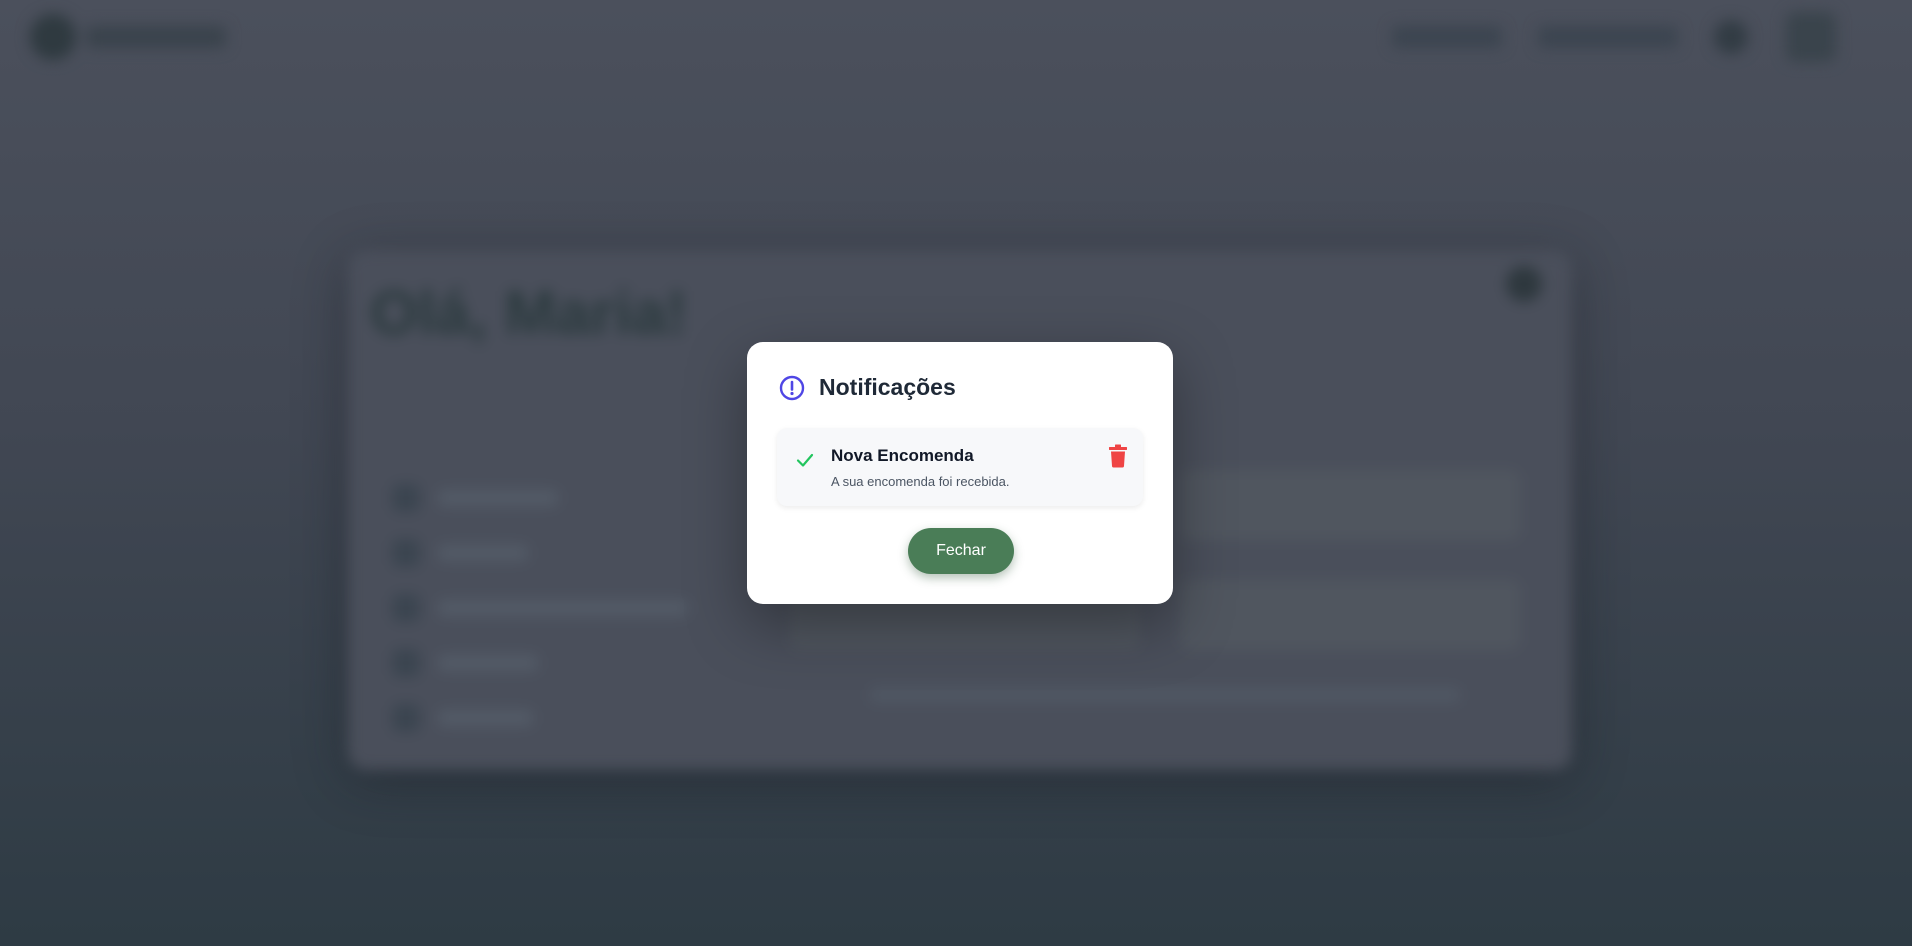 The image size is (1912, 946). Describe the element at coordinates (887, 387) in the screenshot. I see `modal-title: Notificações` at that location.